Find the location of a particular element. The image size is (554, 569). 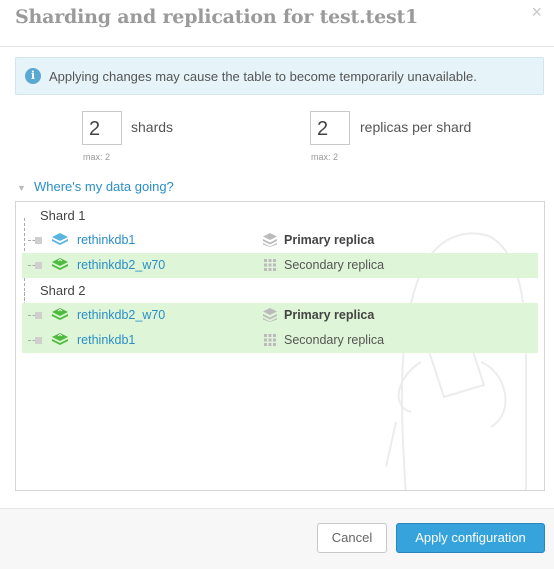

apply-configuration-button: Apply configuration is located at coordinates (470, 538).